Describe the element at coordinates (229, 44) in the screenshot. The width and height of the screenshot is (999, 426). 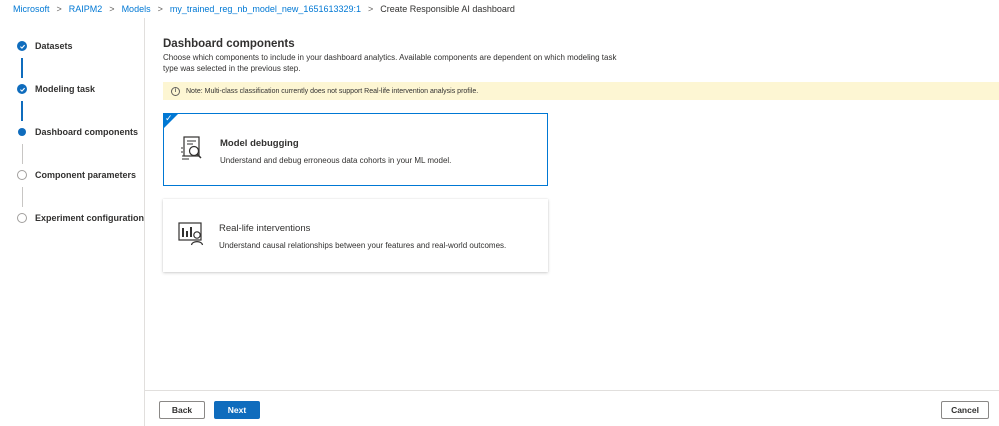
I see `page-title: Dashboard components` at that location.